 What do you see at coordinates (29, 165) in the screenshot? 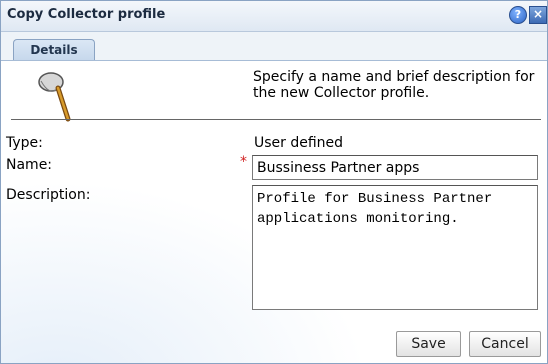
I see `name-label: Name:` at bounding box center [29, 165].